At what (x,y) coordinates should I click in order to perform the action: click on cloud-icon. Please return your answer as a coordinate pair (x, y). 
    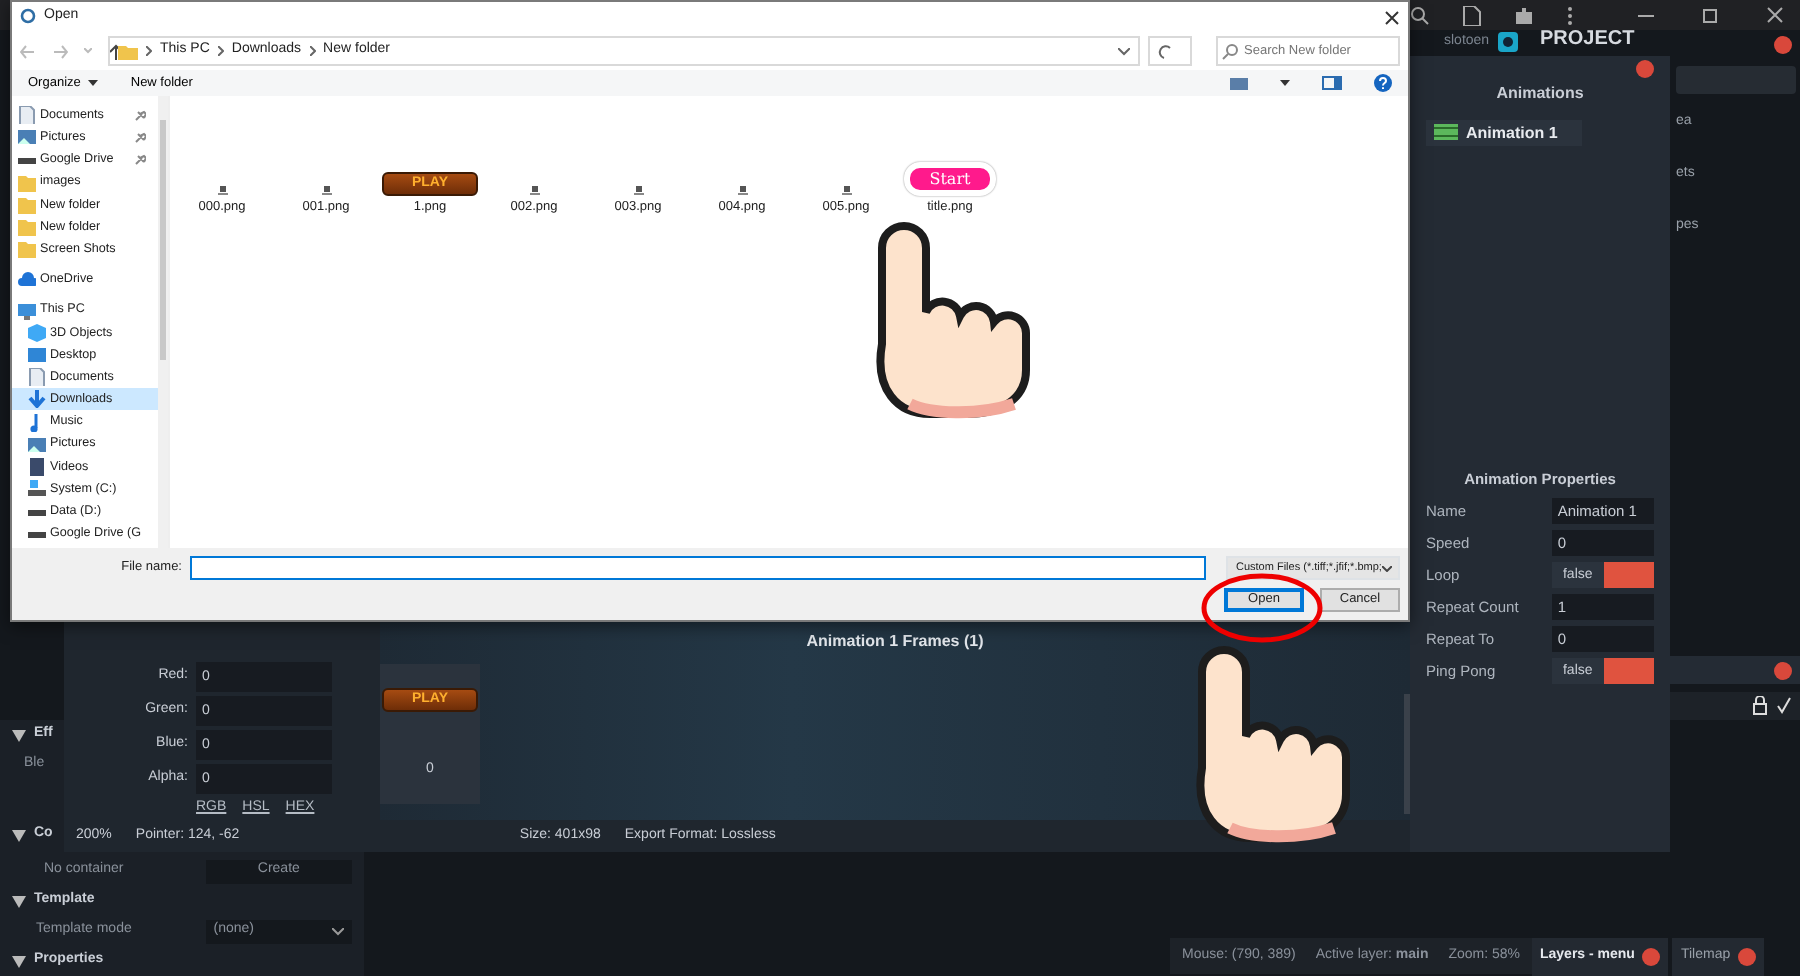
    Looking at the image, I should click on (27, 279).